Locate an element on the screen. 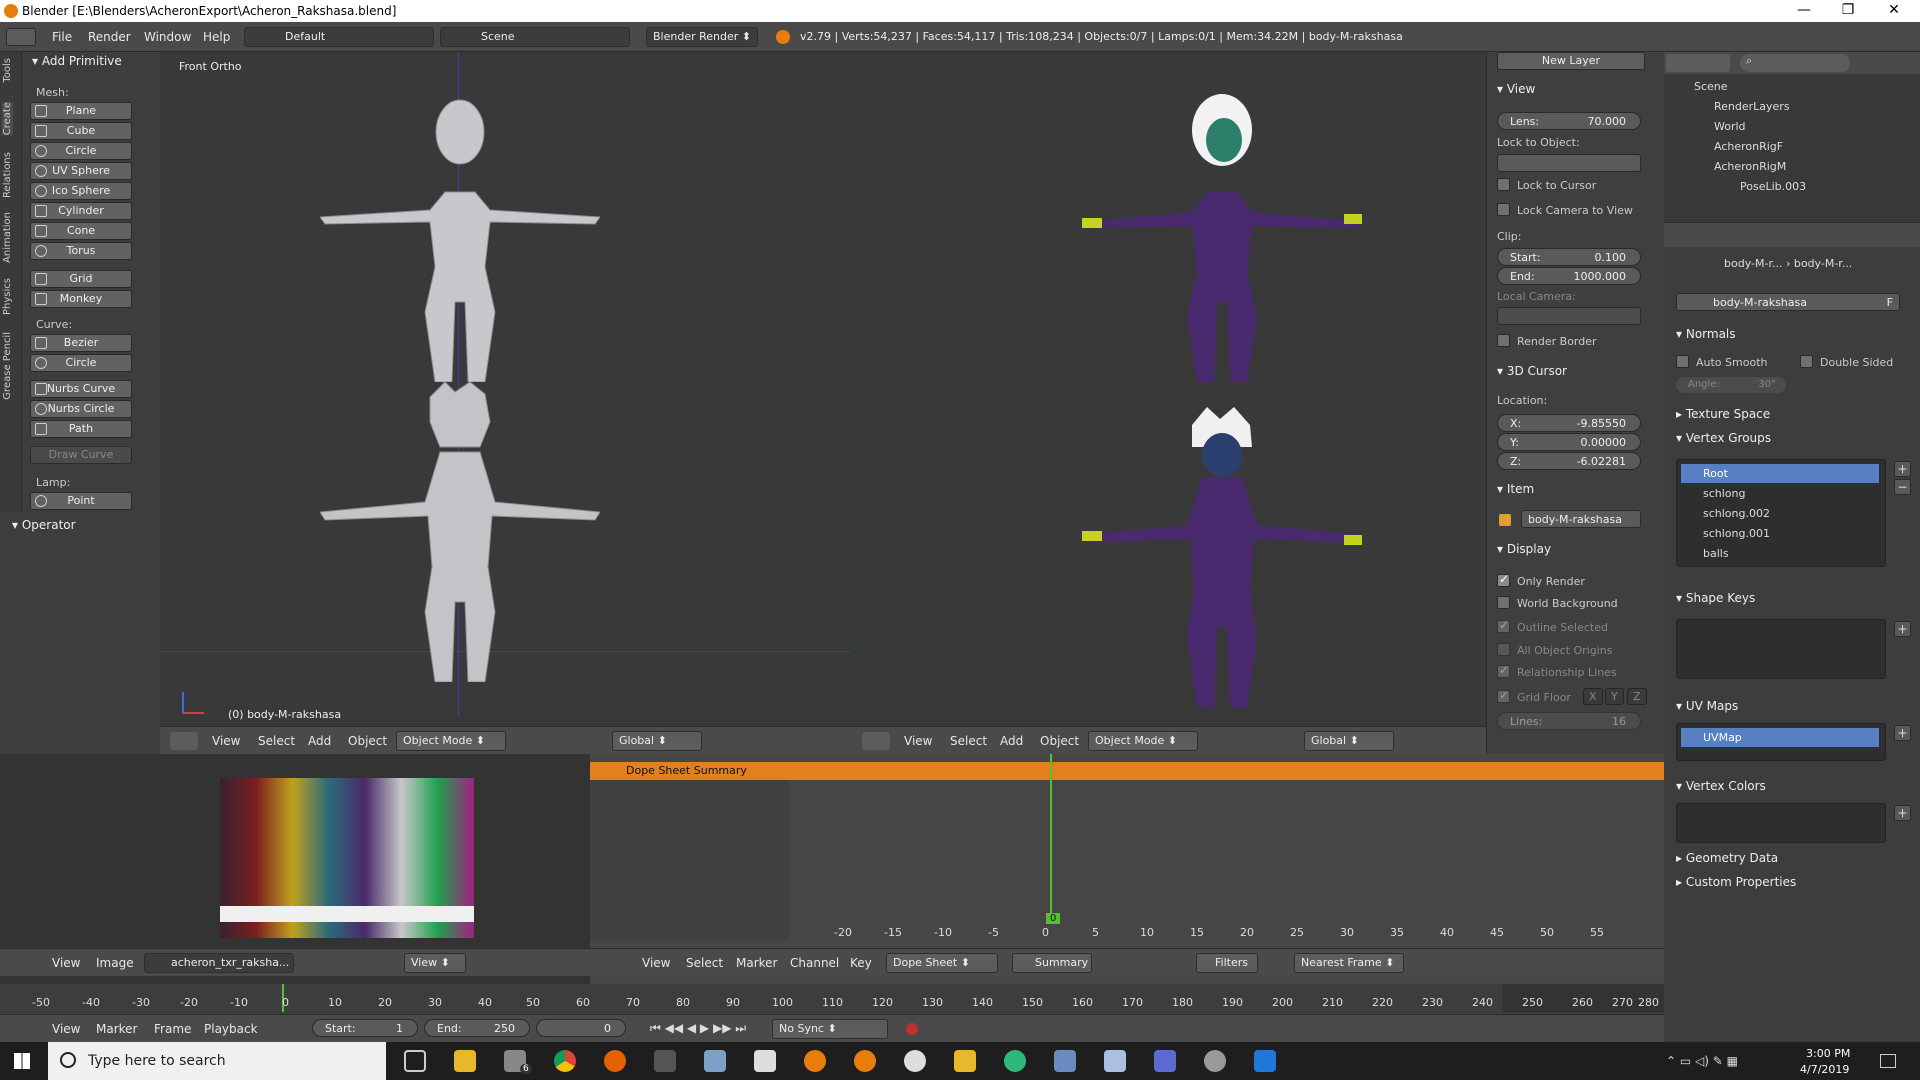 This screenshot has height=1080, width=1920. start-frame-field: Start: 1 is located at coordinates (365, 1028).